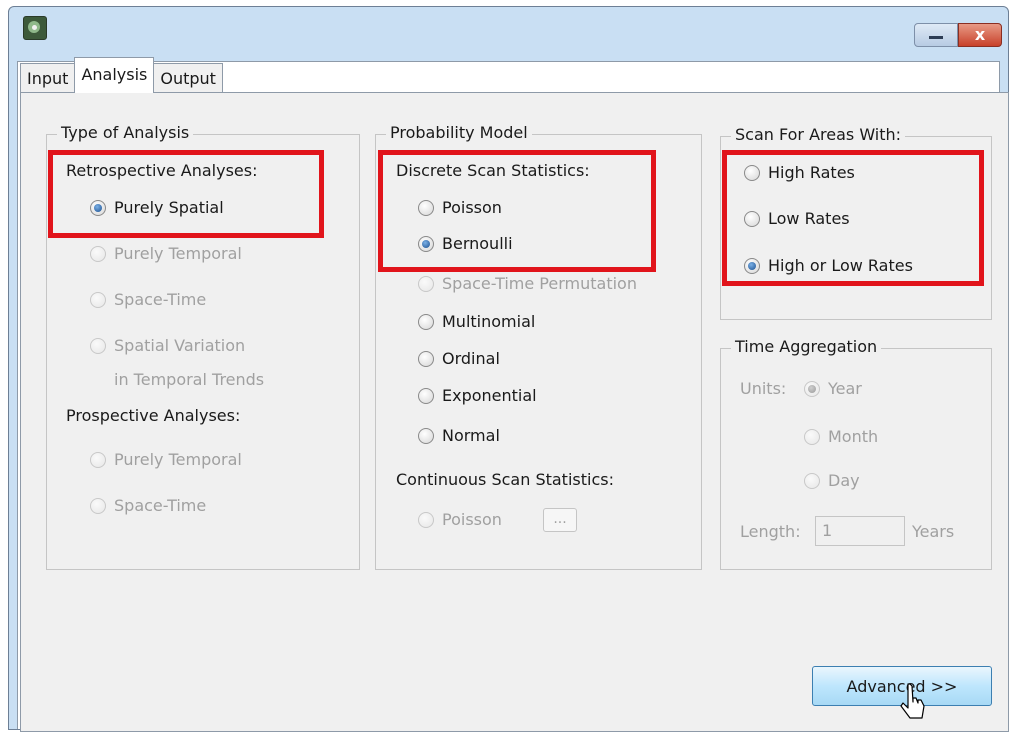 Image resolution: width=1017 pixels, height=736 pixels. What do you see at coordinates (48, 78) in the screenshot?
I see `tab-input: Input` at bounding box center [48, 78].